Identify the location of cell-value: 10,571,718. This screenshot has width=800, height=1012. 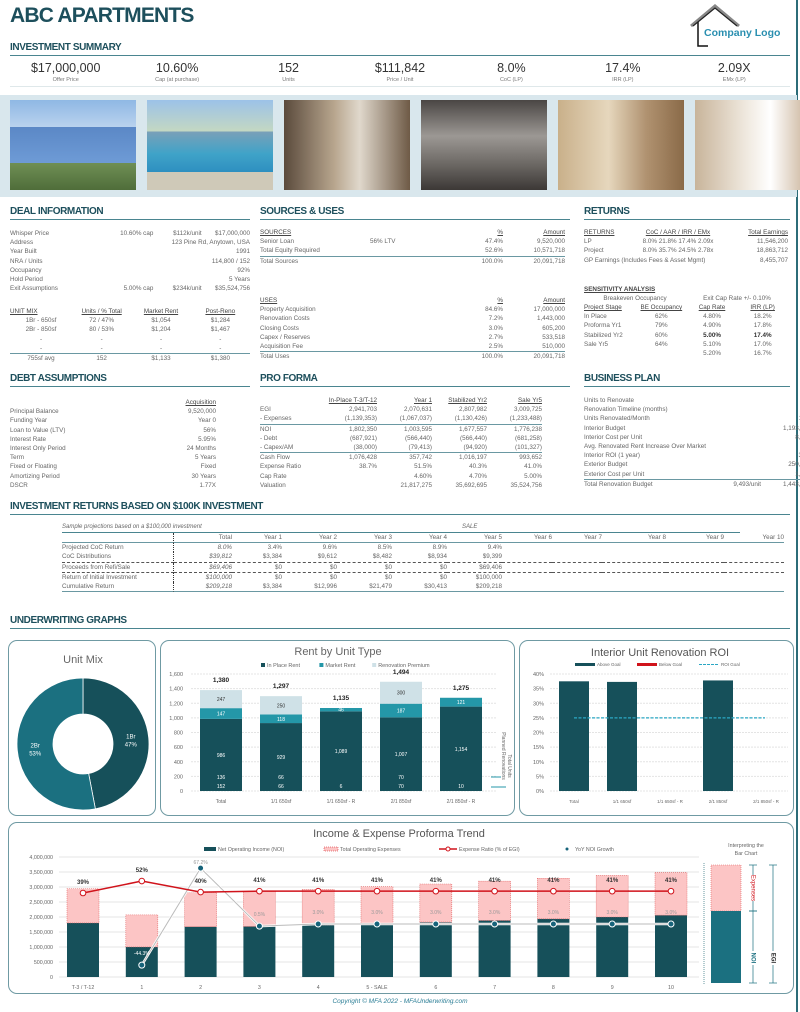
(549, 251).